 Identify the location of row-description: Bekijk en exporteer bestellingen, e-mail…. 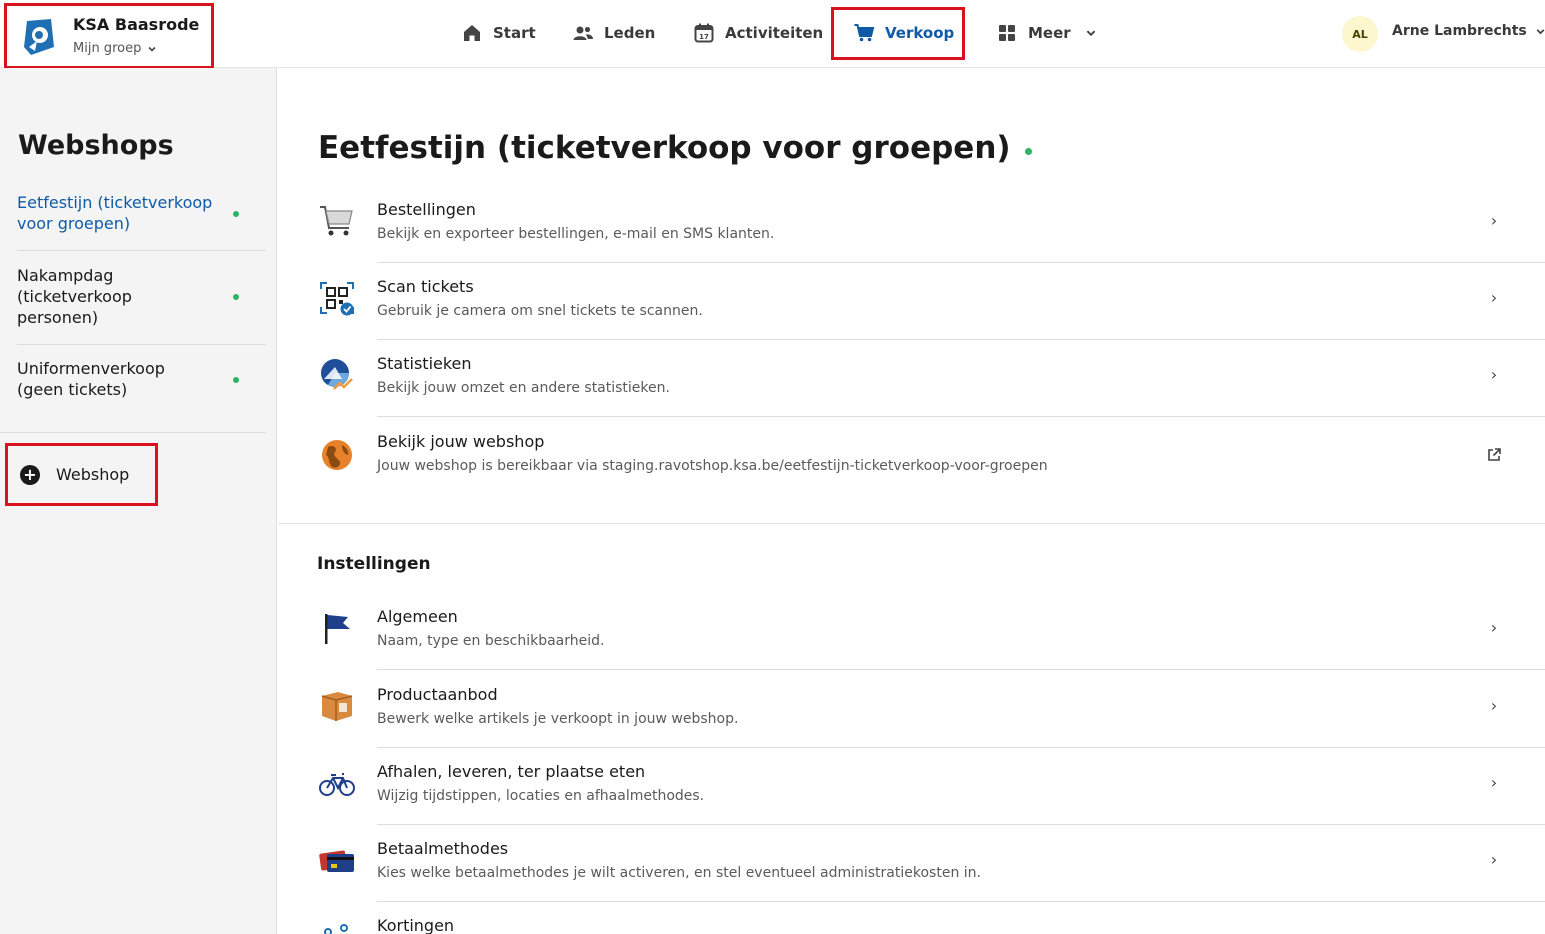
(576, 234).